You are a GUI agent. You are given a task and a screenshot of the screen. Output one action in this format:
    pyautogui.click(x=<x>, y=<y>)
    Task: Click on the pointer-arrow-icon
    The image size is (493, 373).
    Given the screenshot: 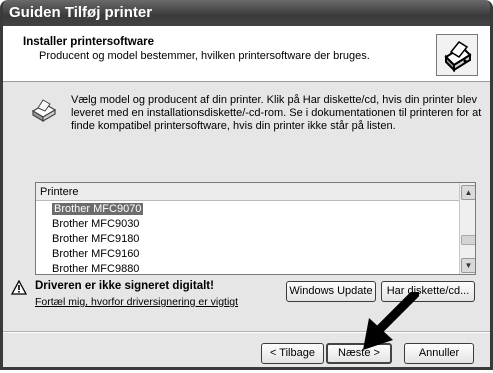 What is the action you would take?
    pyautogui.click(x=389, y=326)
    